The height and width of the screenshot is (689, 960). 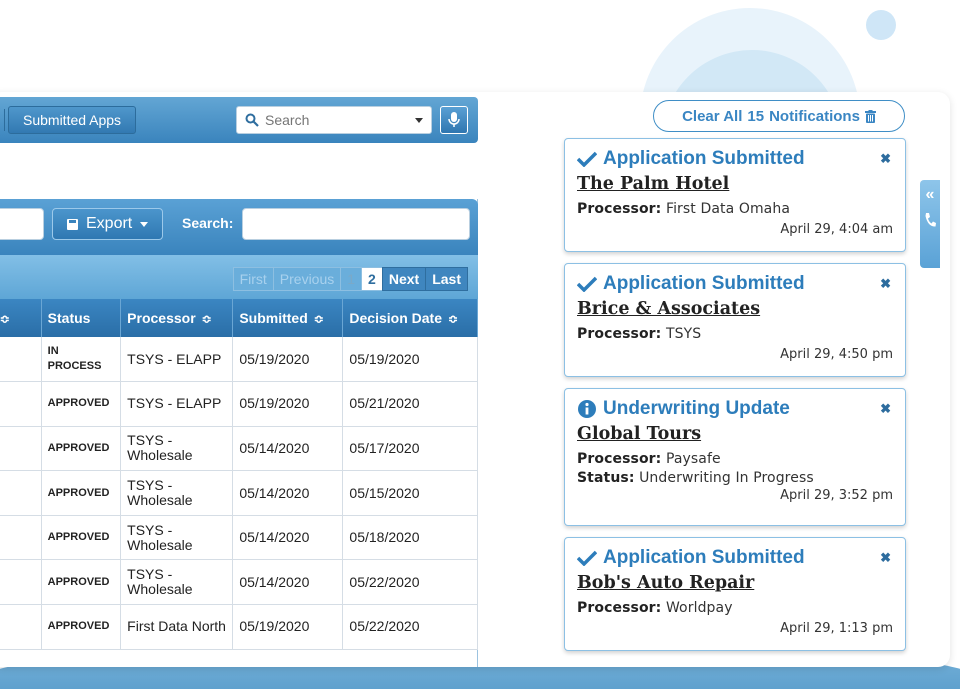 I want to click on side-panel-tab: «, so click(x=930, y=224).